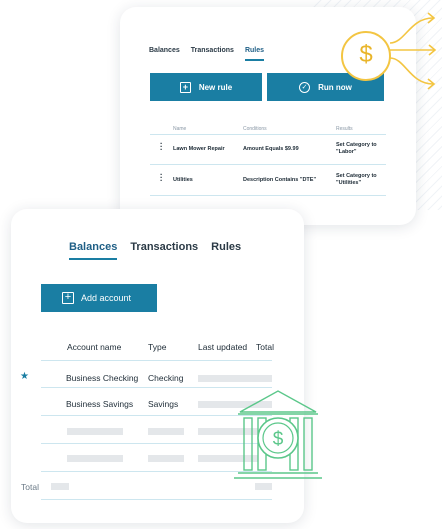  I want to click on rule-condition: Amount Equals $9.99, so click(271, 149).